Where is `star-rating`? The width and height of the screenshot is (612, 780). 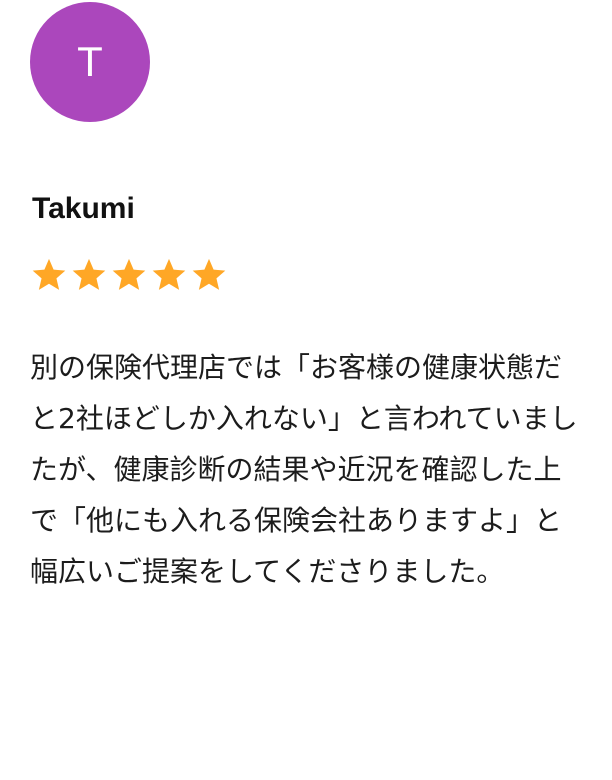 star-rating is located at coordinates (129, 277).